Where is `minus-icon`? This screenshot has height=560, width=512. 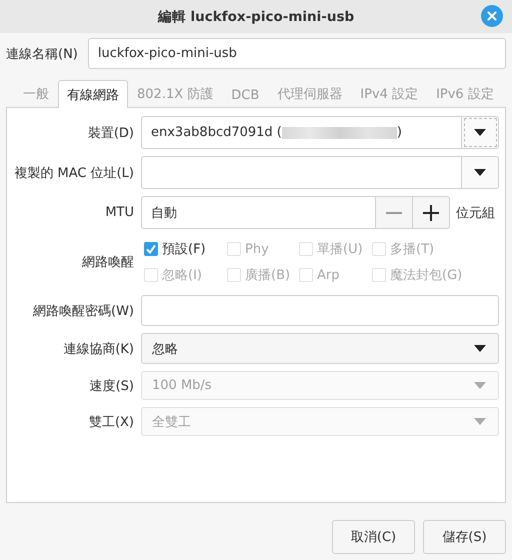
minus-icon is located at coordinates (394, 213).